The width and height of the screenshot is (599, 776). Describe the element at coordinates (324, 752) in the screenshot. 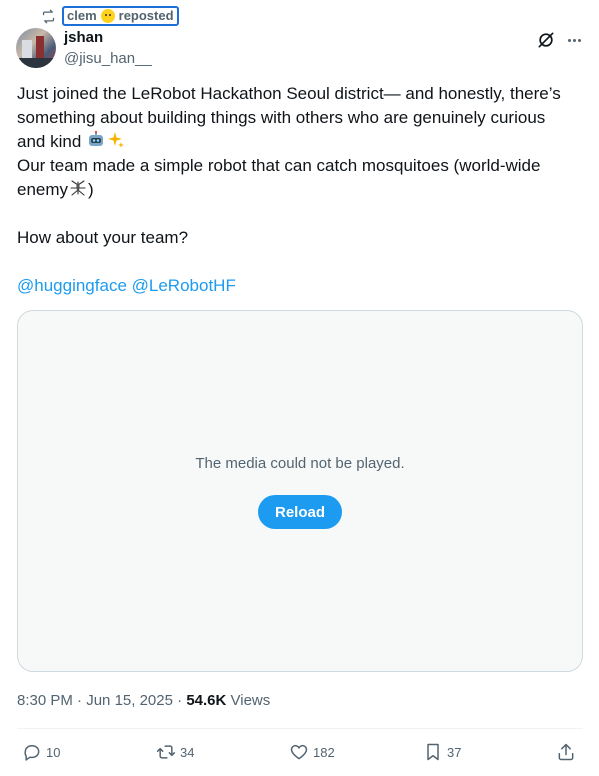

I see `like-count: 182` at that location.